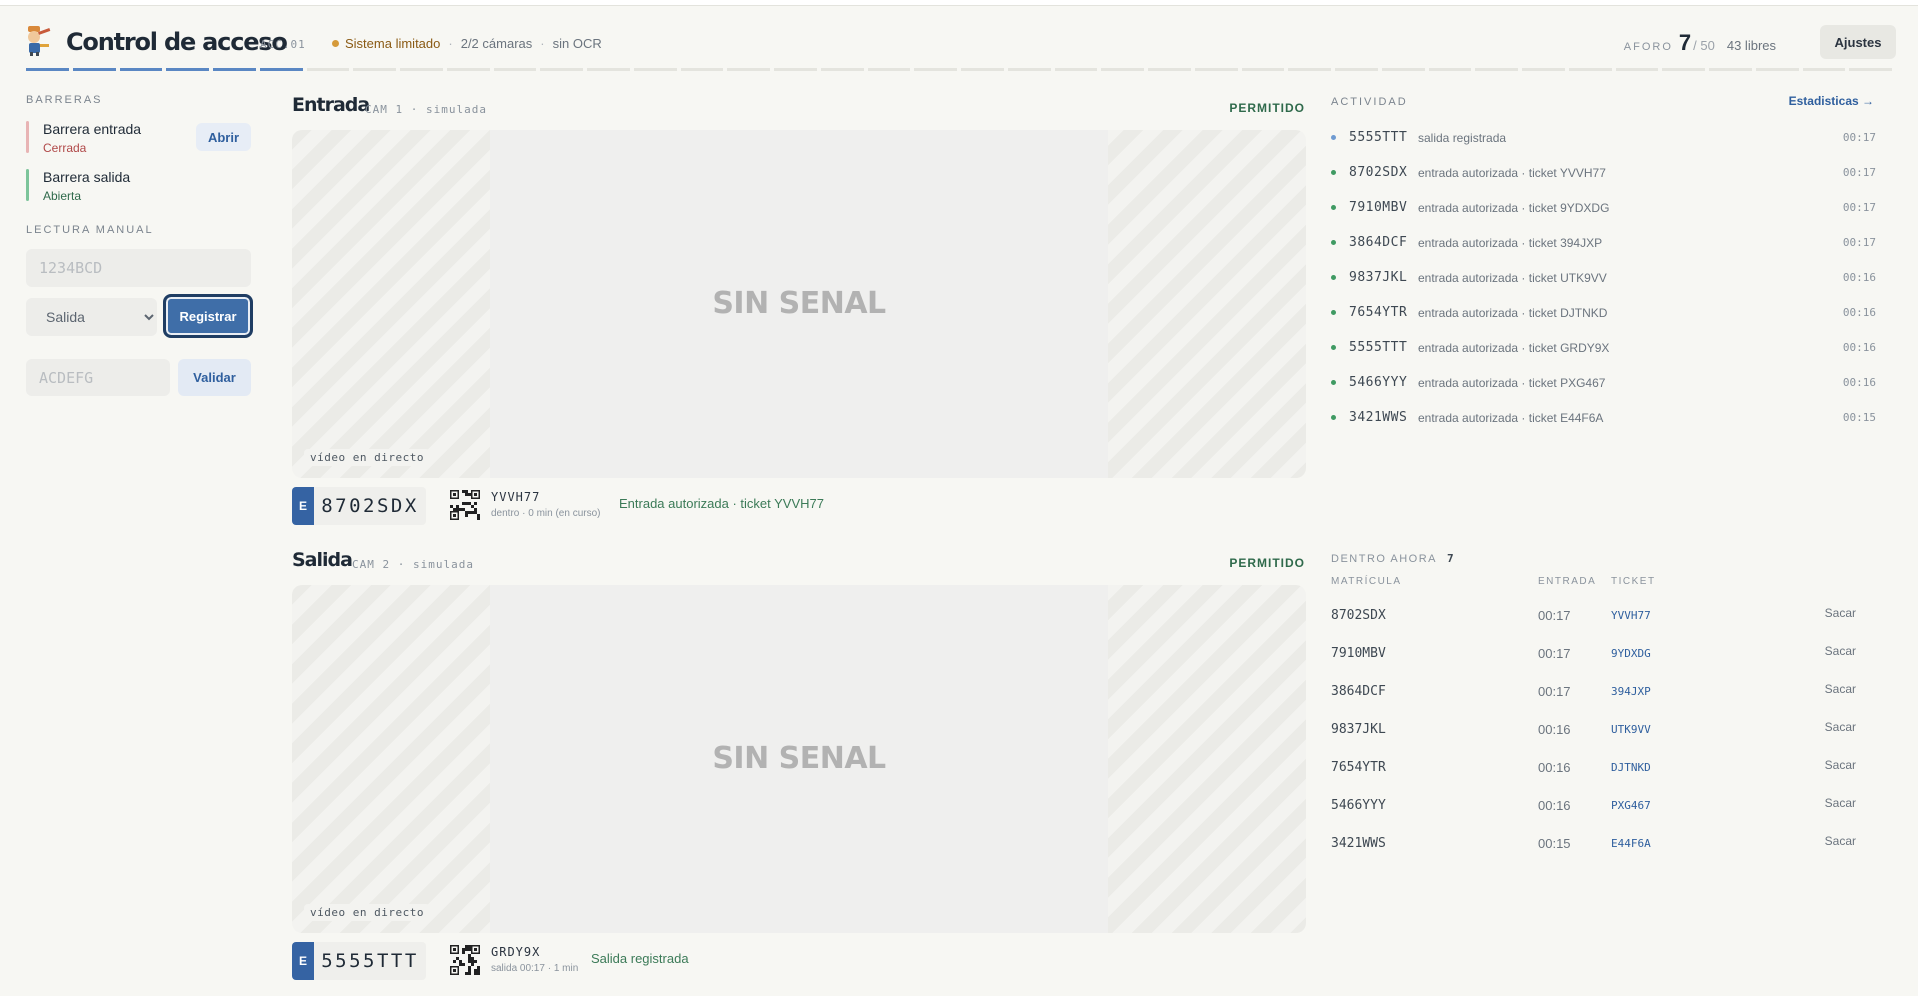 This screenshot has width=1918, height=996. I want to click on row-ticket: 9YDXDG, so click(1631, 653).